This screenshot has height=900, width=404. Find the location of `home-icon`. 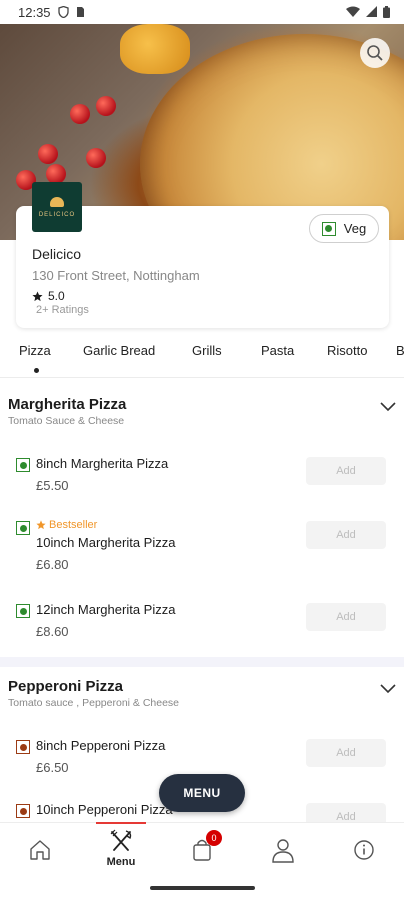

home-icon is located at coordinates (40, 850).